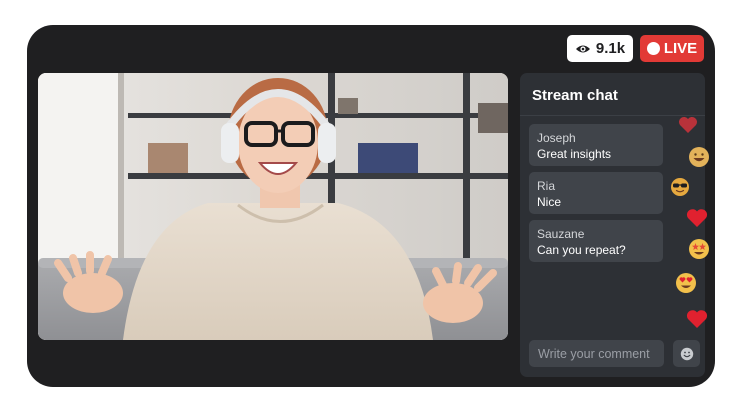  Describe the element at coordinates (680, 48) in the screenshot. I see `live-label: LIVE` at that location.